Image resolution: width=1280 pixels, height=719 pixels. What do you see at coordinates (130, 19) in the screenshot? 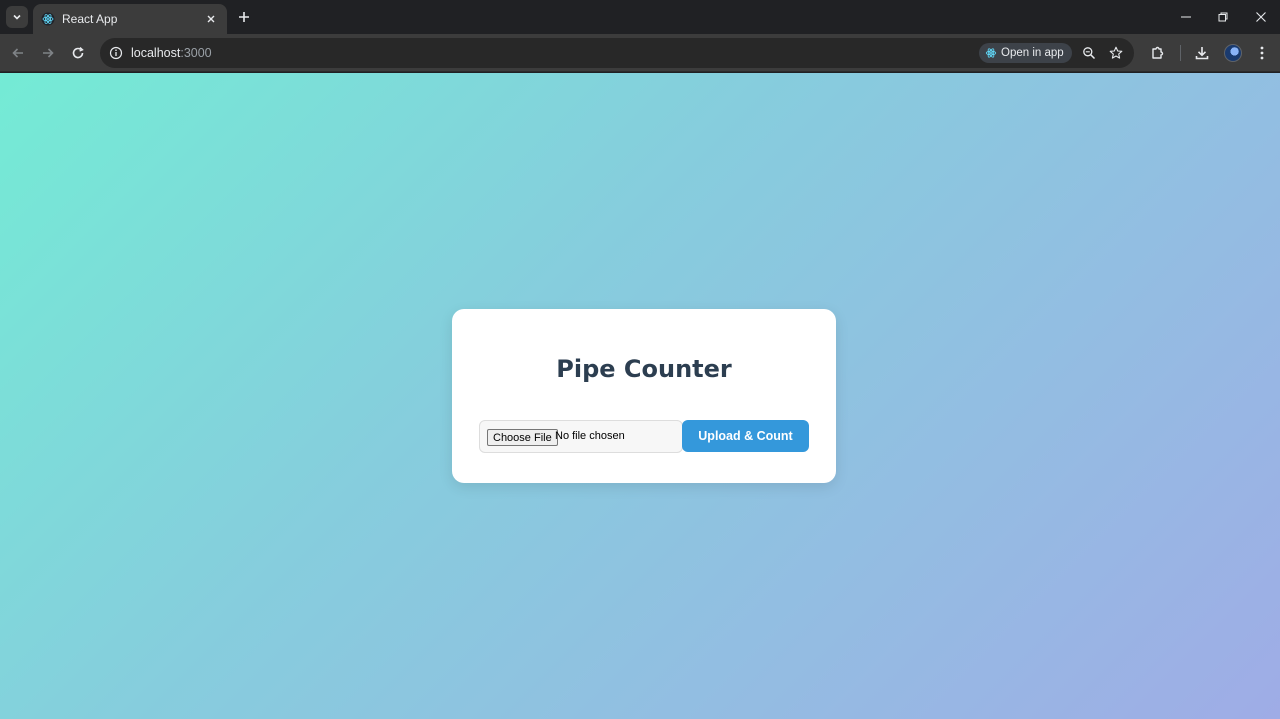
I see `browser-tab: React App` at bounding box center [130, 19].